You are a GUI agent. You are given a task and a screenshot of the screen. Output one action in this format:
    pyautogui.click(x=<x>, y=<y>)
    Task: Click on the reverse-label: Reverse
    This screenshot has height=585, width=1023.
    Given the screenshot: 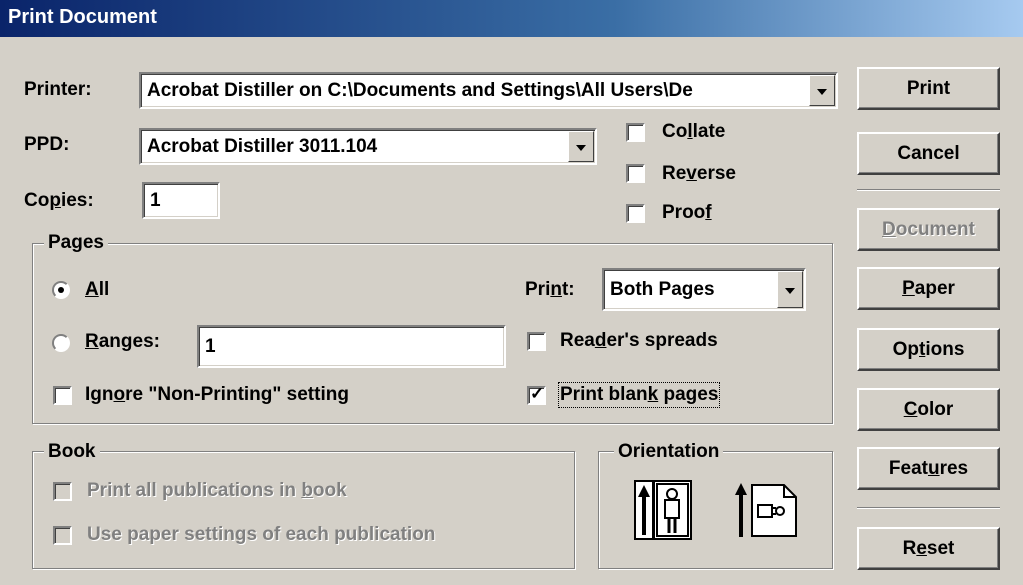 What is the action you would take?
    pyautogui.click(x=699, y=174)
    